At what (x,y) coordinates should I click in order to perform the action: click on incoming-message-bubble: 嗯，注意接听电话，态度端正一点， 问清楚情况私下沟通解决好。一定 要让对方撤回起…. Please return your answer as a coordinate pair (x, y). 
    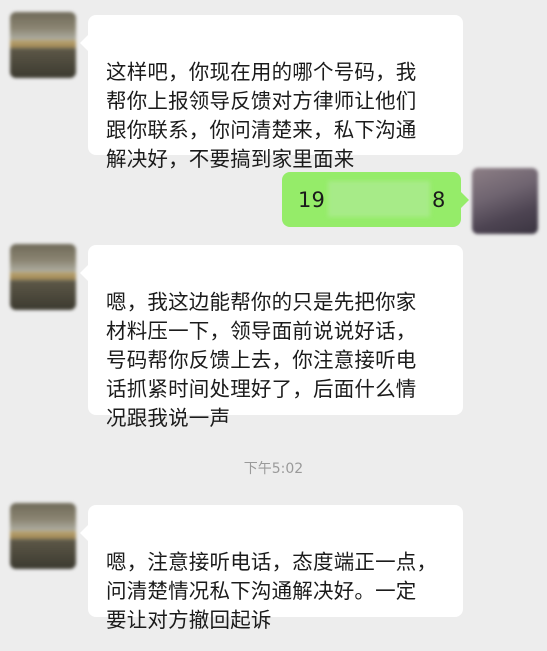
    Looking at the image, I should click on (271, 568).